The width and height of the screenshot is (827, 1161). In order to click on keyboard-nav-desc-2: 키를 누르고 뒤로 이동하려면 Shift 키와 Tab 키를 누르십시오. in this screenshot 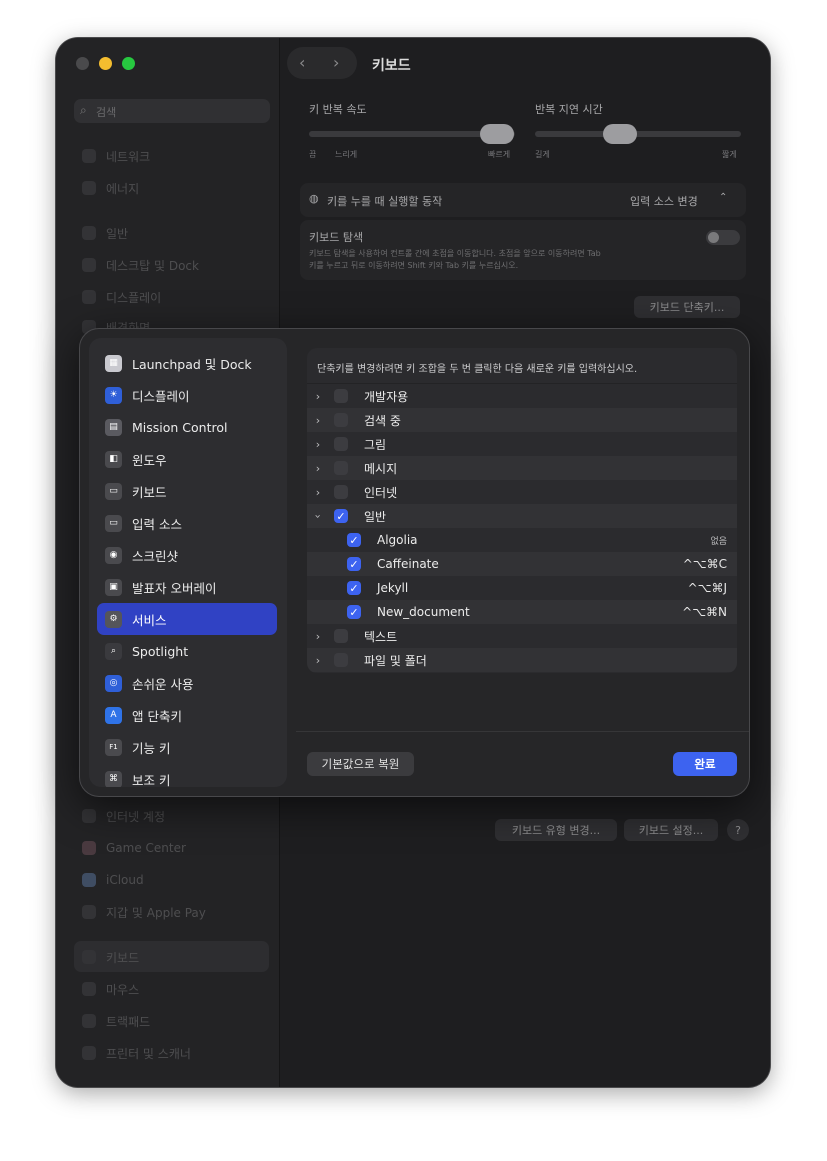, I will do `click(414, 265)`.